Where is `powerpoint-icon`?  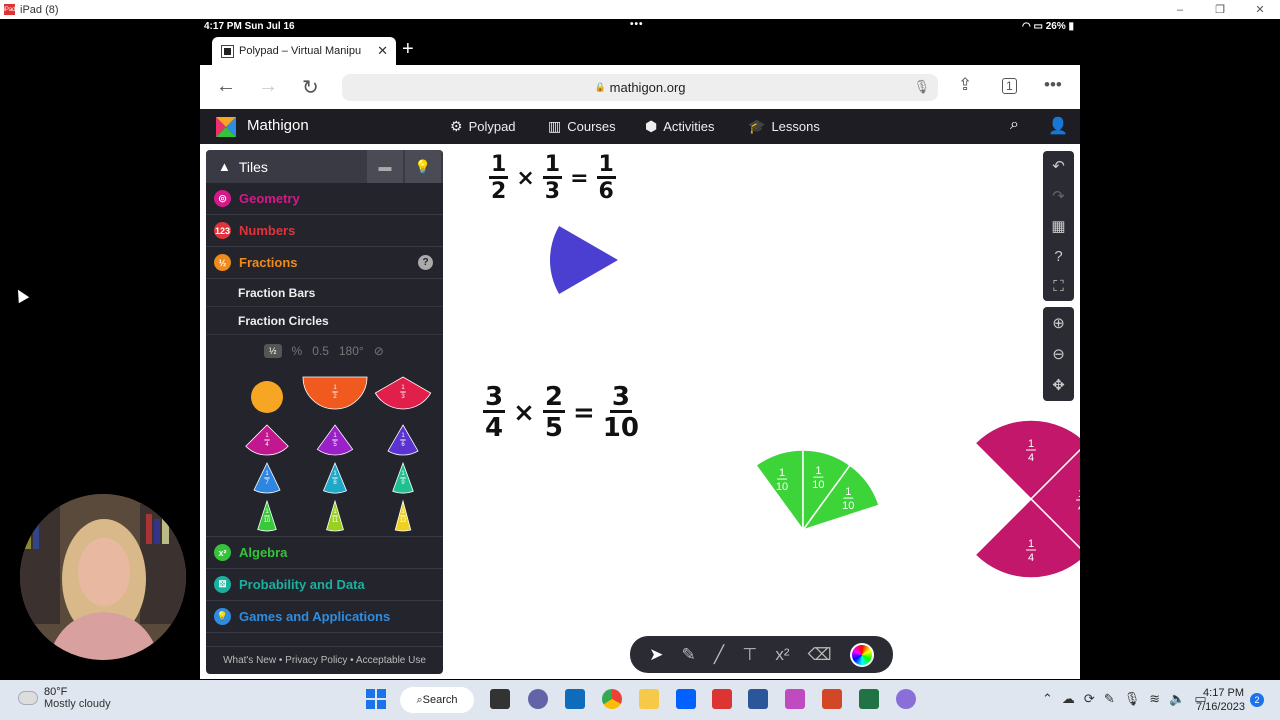 powerpoint-icon is located at coordinates (832, 699).